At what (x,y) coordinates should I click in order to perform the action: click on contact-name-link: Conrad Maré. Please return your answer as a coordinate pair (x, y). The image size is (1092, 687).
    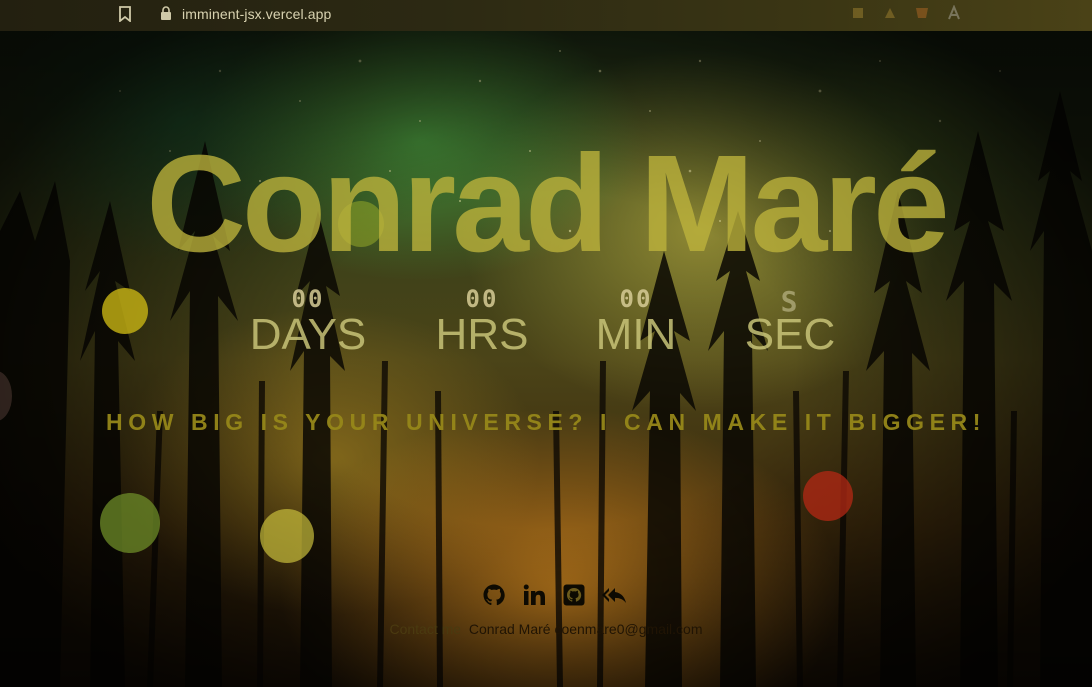
    Looking at the image, I should click on (510, 629).